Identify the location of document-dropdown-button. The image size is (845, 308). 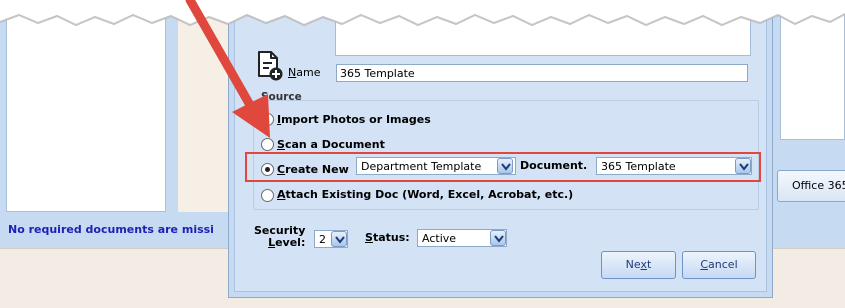
(743, 166).